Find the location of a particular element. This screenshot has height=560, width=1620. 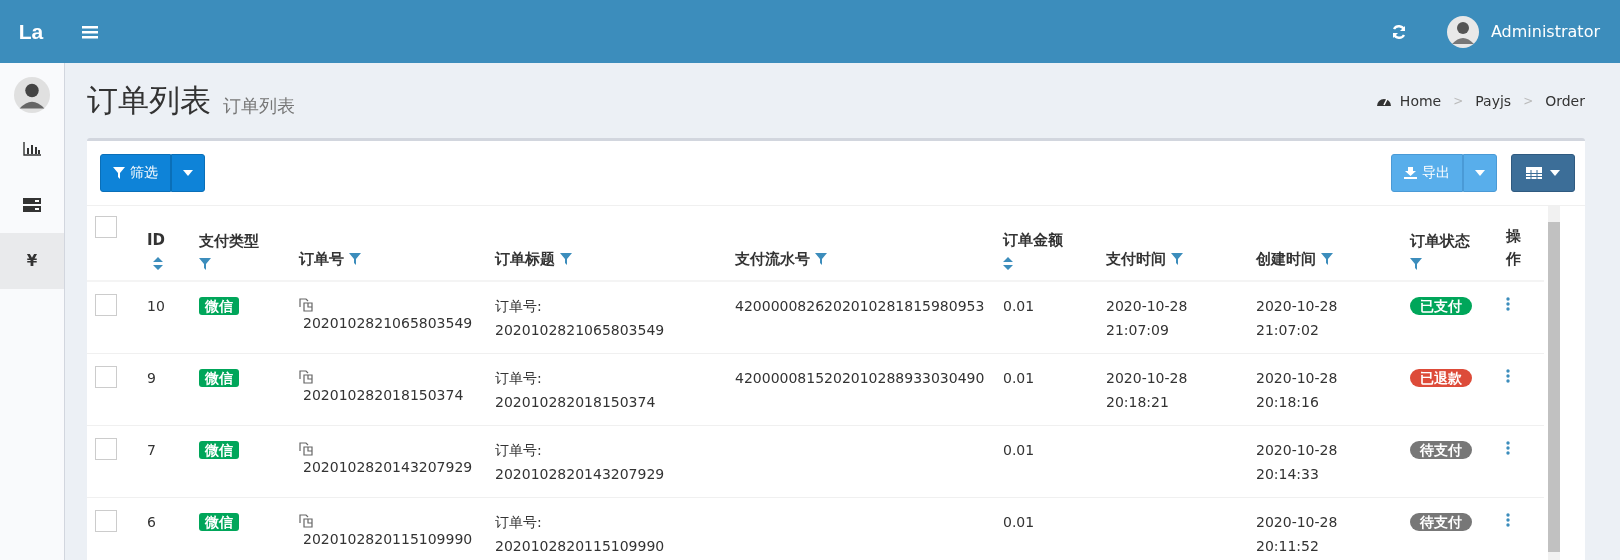

column-header: 订单标题 is located at coordinates (607, 243).